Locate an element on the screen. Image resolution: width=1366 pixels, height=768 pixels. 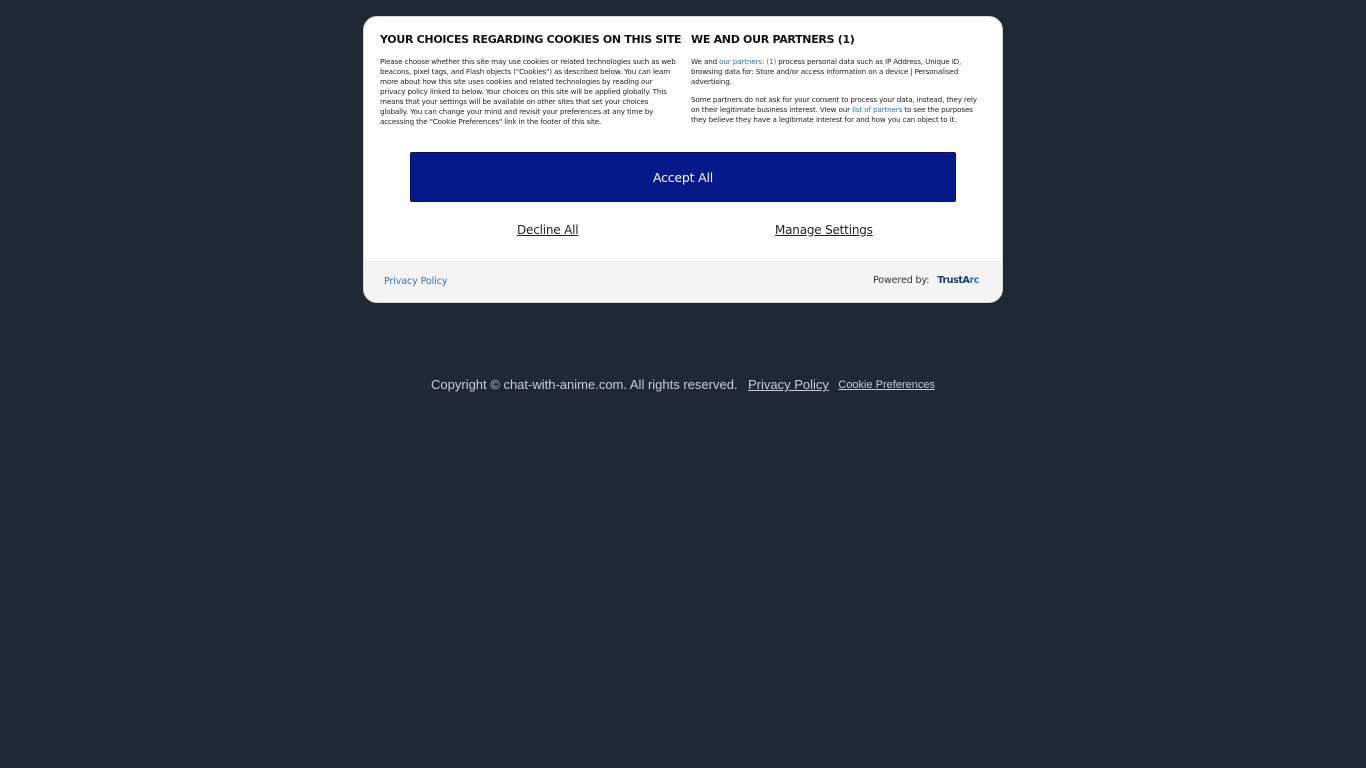
powered-by: Powered by: TrustArc is located at coordinates (926, 280).